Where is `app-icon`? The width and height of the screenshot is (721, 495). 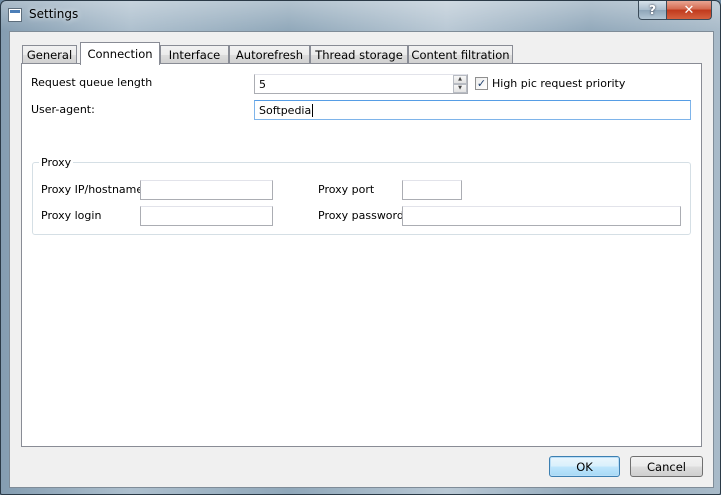 app-icon is located at coordinates (15, 15).